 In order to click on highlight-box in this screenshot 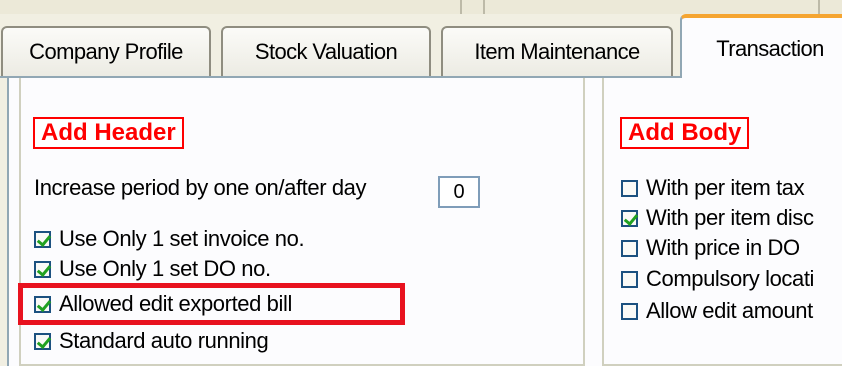, I will do `click(211, 304)`.